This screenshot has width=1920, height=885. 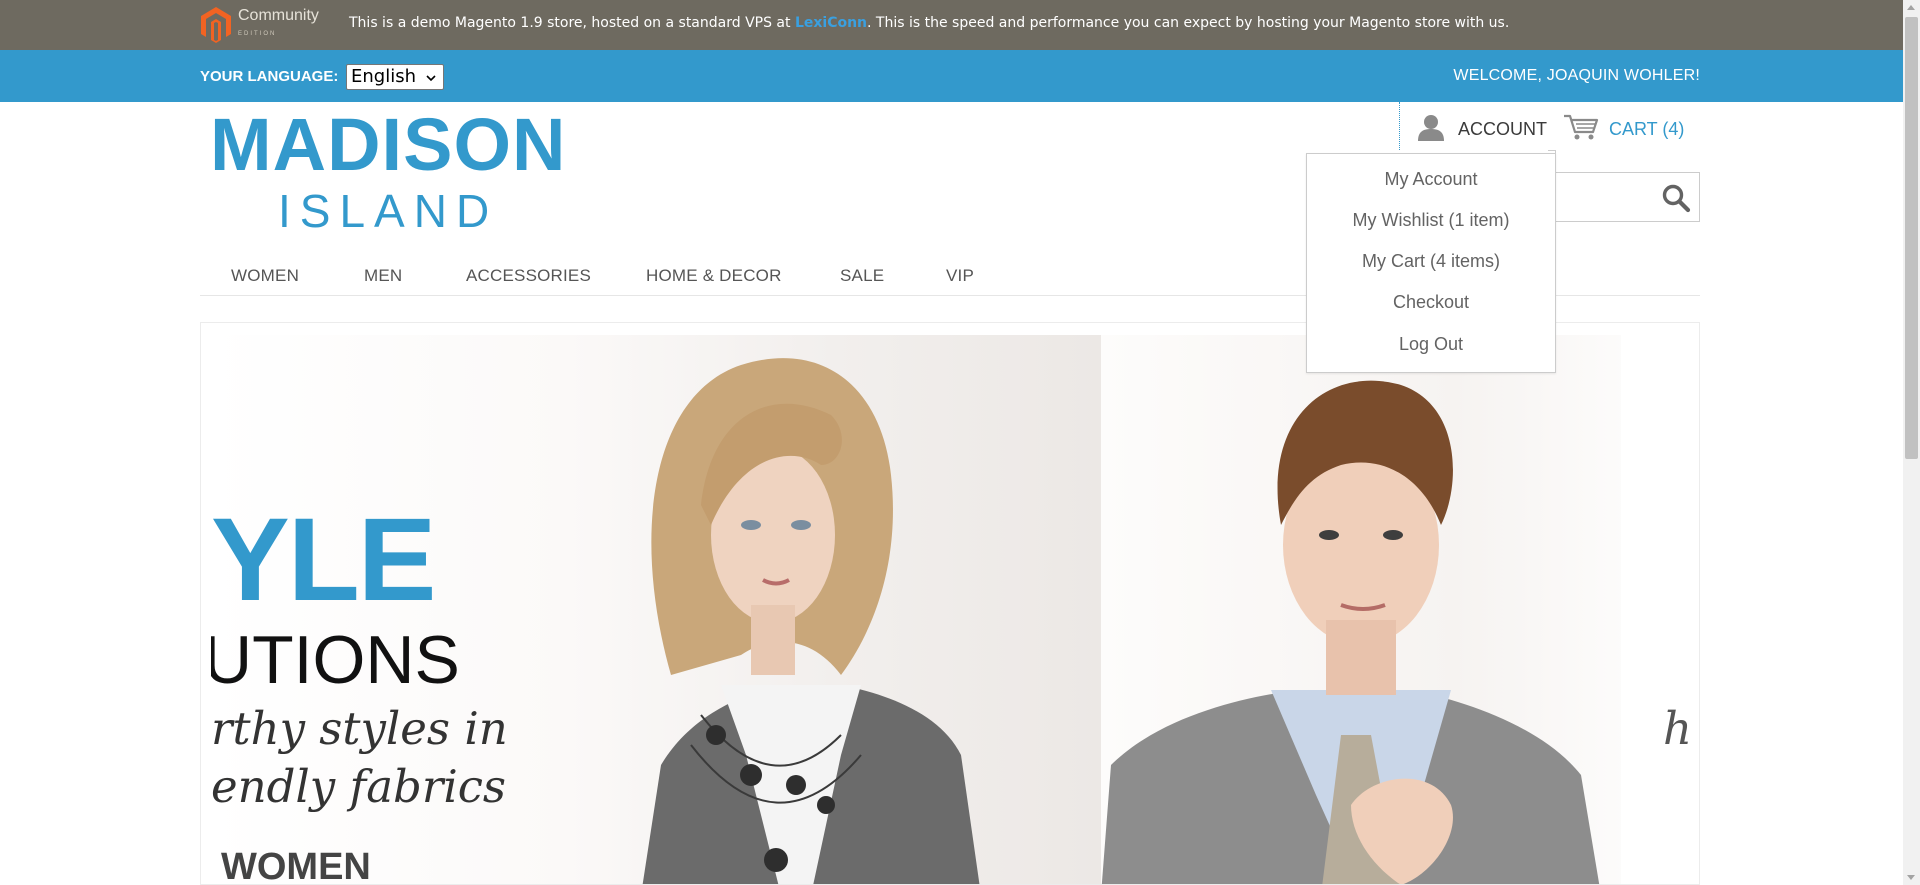 What do you see at coordinates (1431, 344) in the screenshot?
I see `menu-log-out: Log Out` at bounding box center [1431, 344].